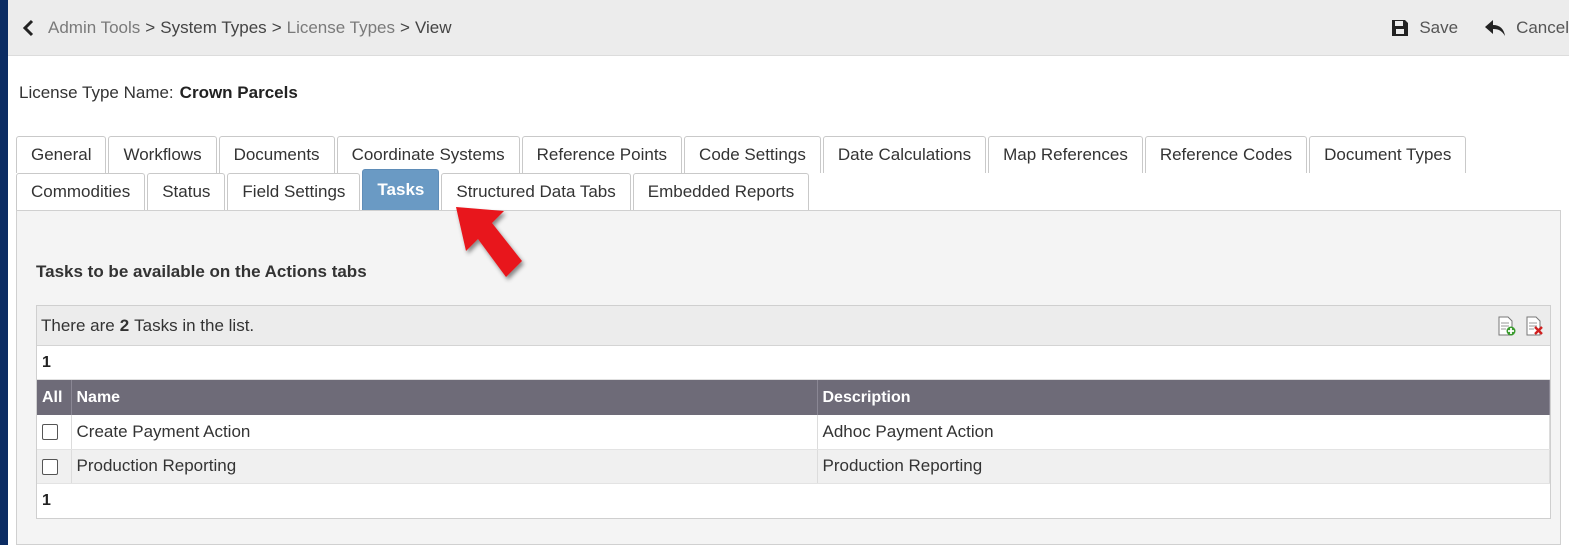  What do you see at coordinates (1065, 154) in the screenshot?
I see `tab-map-references: Map References` at bounding box center [1065, 154].